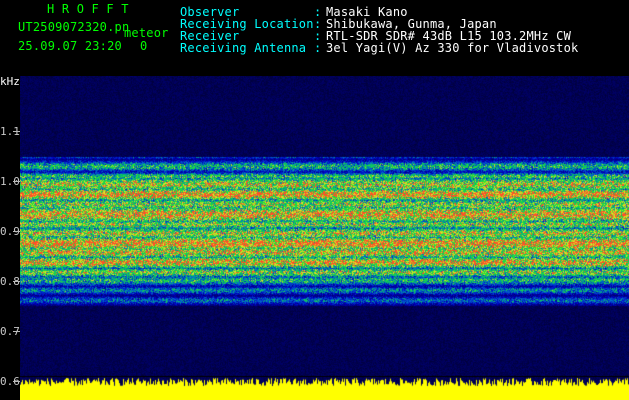 This screenshot has width=629, height=400. Describe the element at coordinates (452, 48) in the screenshot. I see `antenna-value: 3el Yagi(V) Az 330 for Vladivostok` at that location.